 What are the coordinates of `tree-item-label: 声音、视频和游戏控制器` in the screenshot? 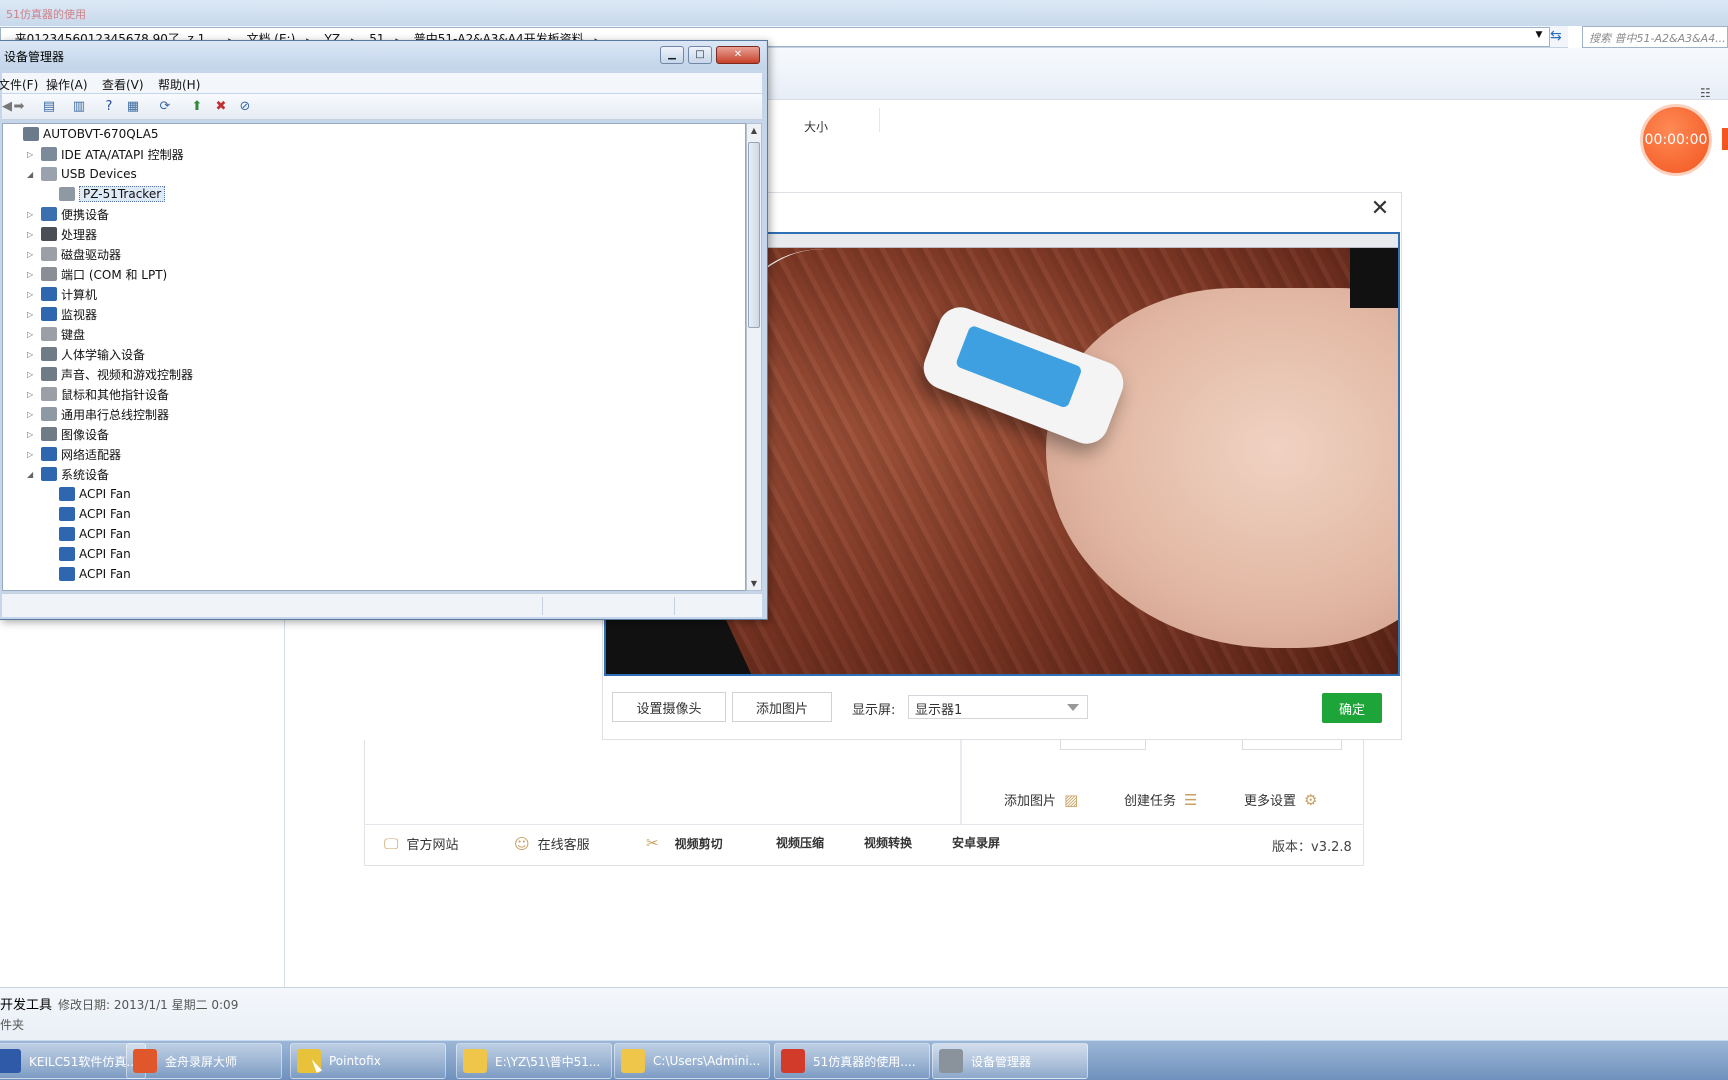 It's located at (127, 374).